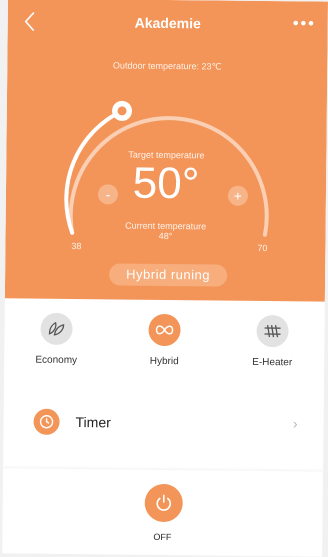  I want to click on max-temperature-label: 70, so click(262, 248).